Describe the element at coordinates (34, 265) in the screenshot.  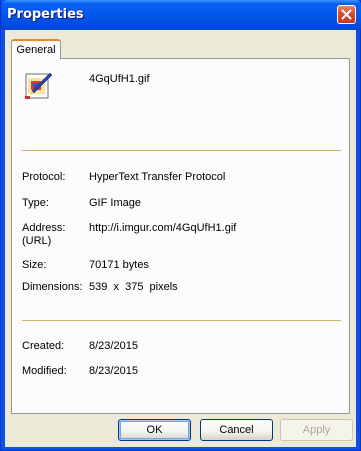
I see `size-label: Size:` at that location.